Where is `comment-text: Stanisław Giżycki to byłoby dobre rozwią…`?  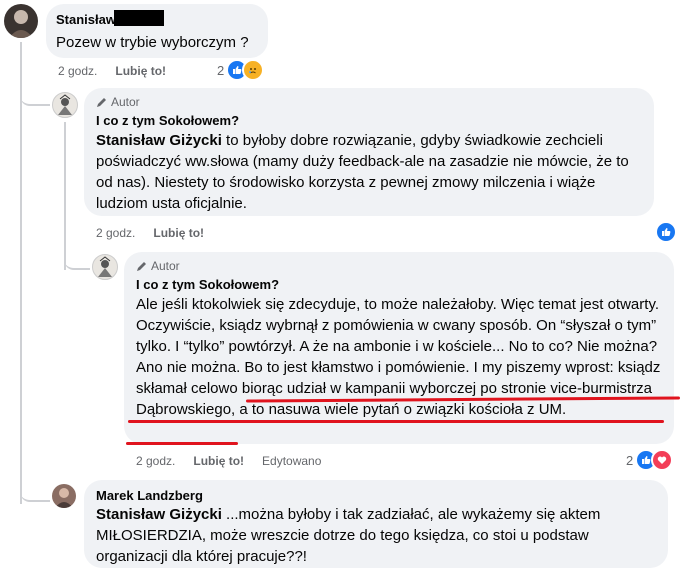 comment-text: Stanisław Giżycki to byłoby dobre rozwią… is located at coordinates (369, 172).